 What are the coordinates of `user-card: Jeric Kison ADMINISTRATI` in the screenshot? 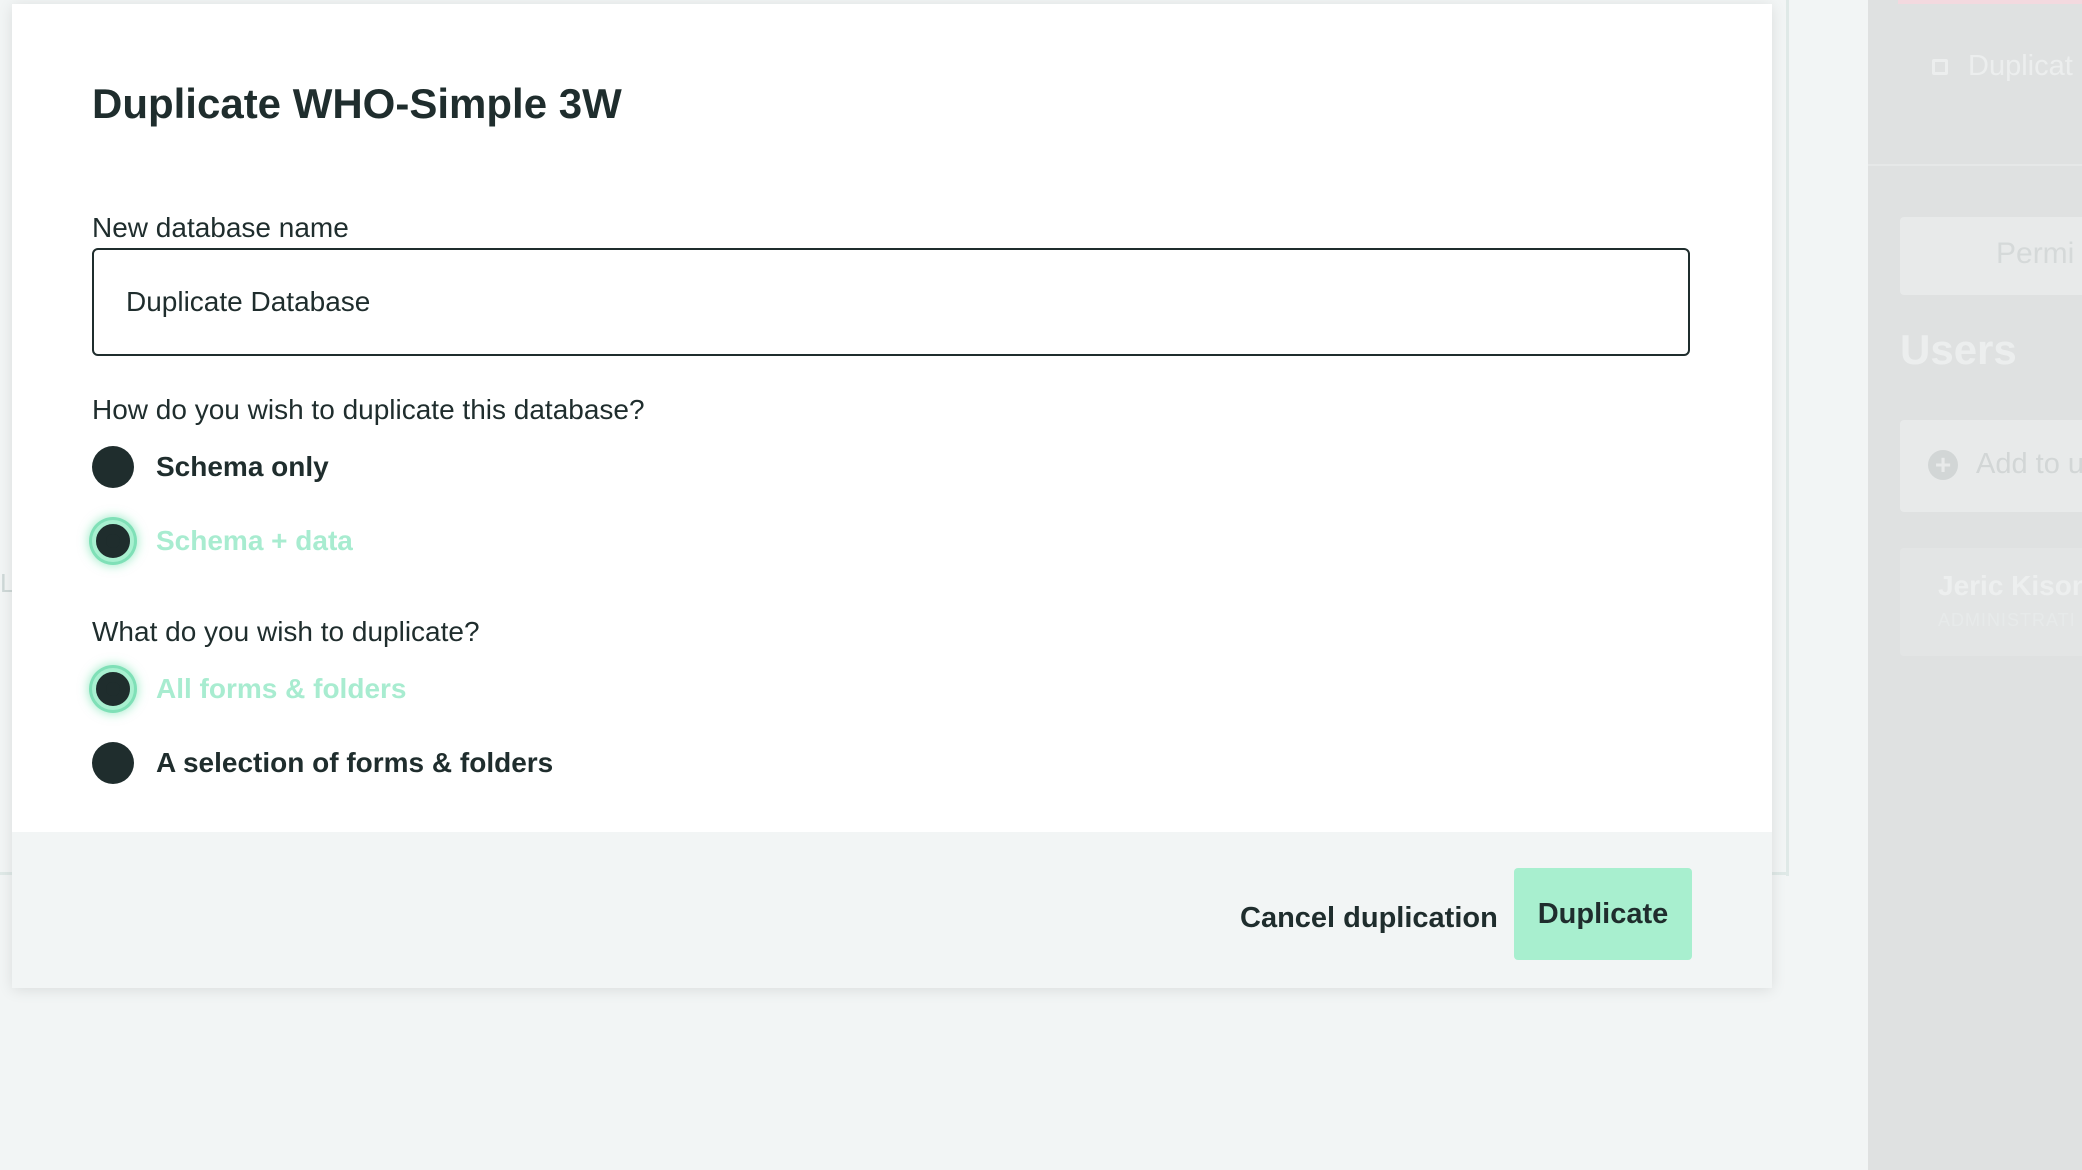 It's located at (1991, 602).